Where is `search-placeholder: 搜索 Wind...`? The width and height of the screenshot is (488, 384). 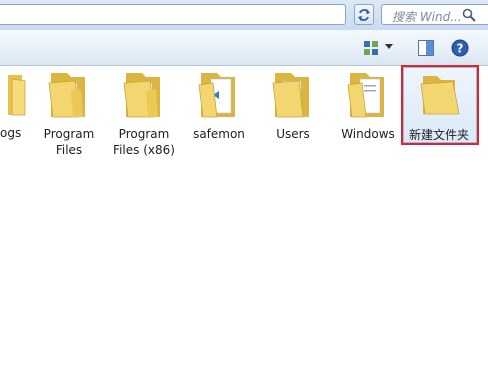
search-placeholder: 搜索 Wind... is located at coordinates (427, 17).